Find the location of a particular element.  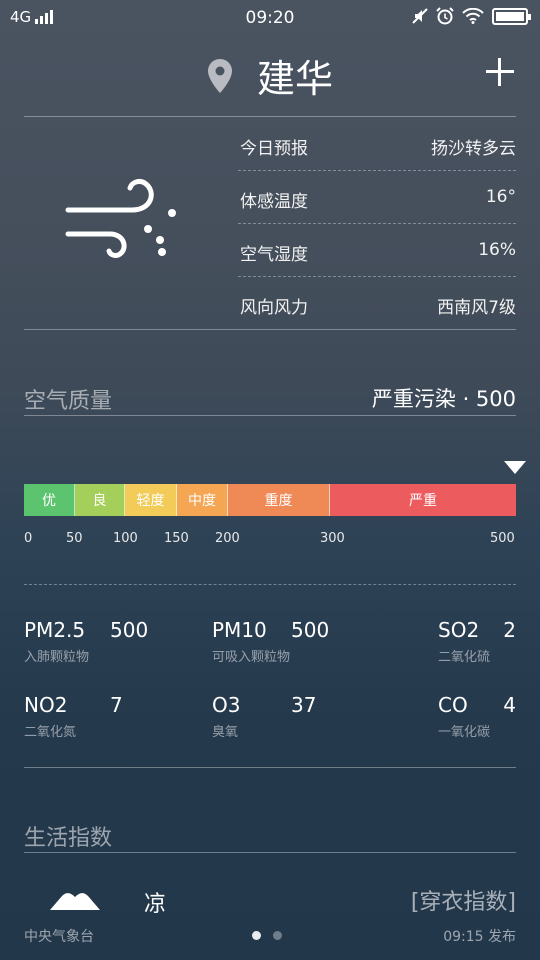

aqi-scale-bar: 优 良 轻度 中度 重度 严重 is located at coordinates (270, 500).